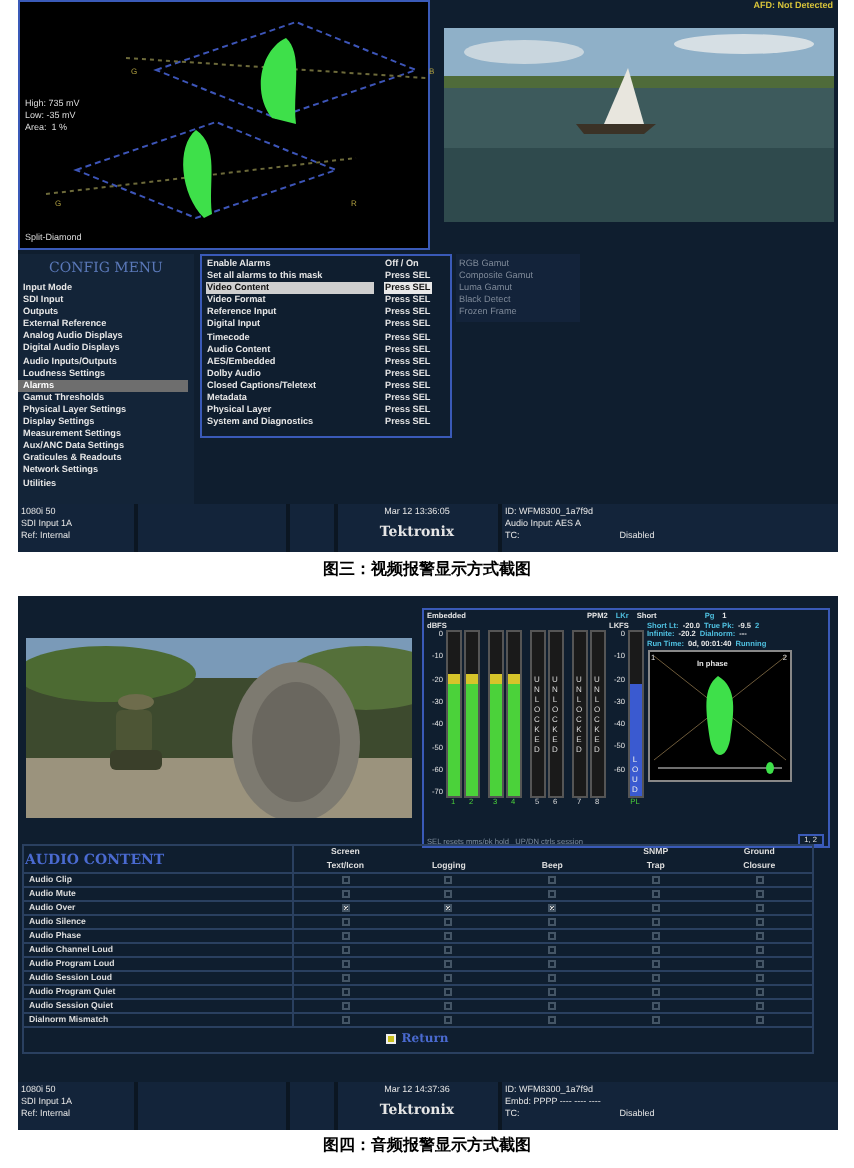  I want to click on key-icon, so click(390, 1039).